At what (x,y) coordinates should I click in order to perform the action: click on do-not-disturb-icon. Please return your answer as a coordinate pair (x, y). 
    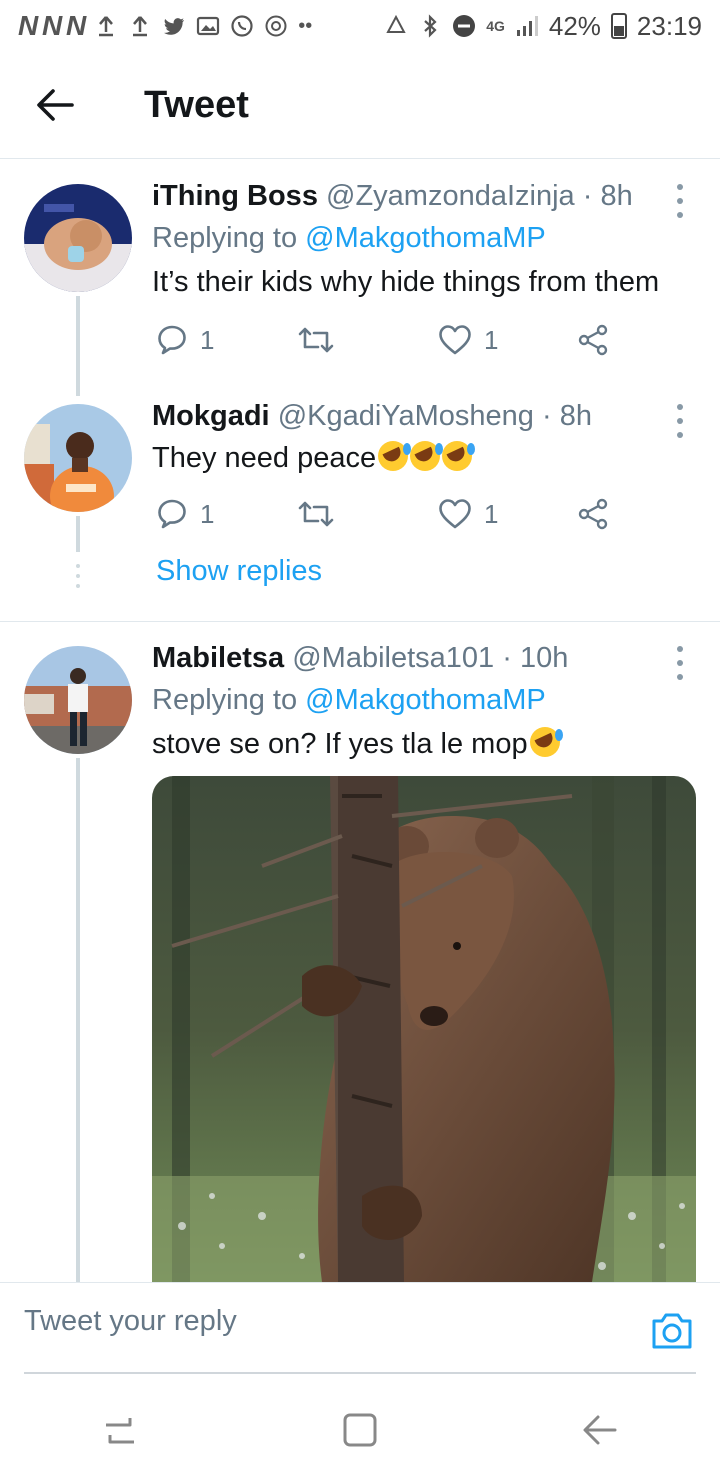
    Looking at the image, I should click on (464, 26).